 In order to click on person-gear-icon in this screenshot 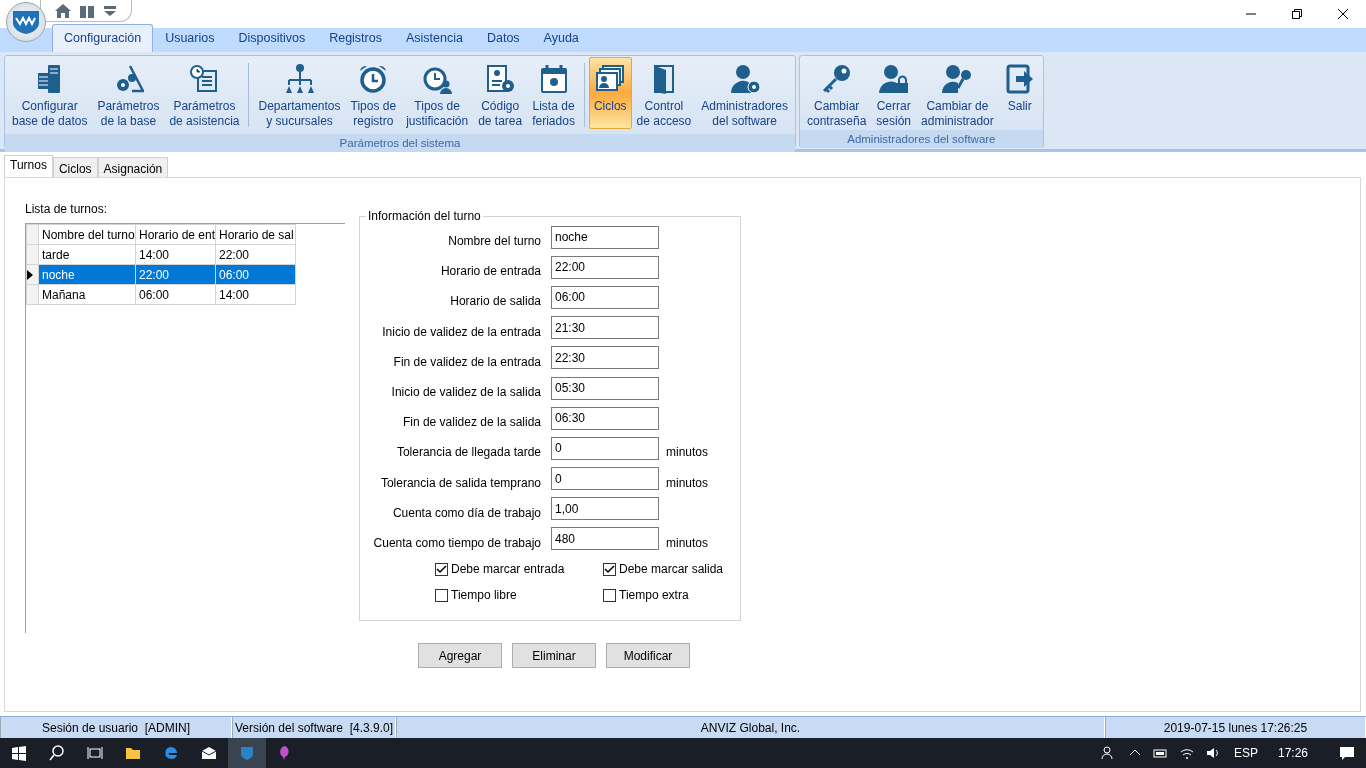, I will do `click(744, 79)`.